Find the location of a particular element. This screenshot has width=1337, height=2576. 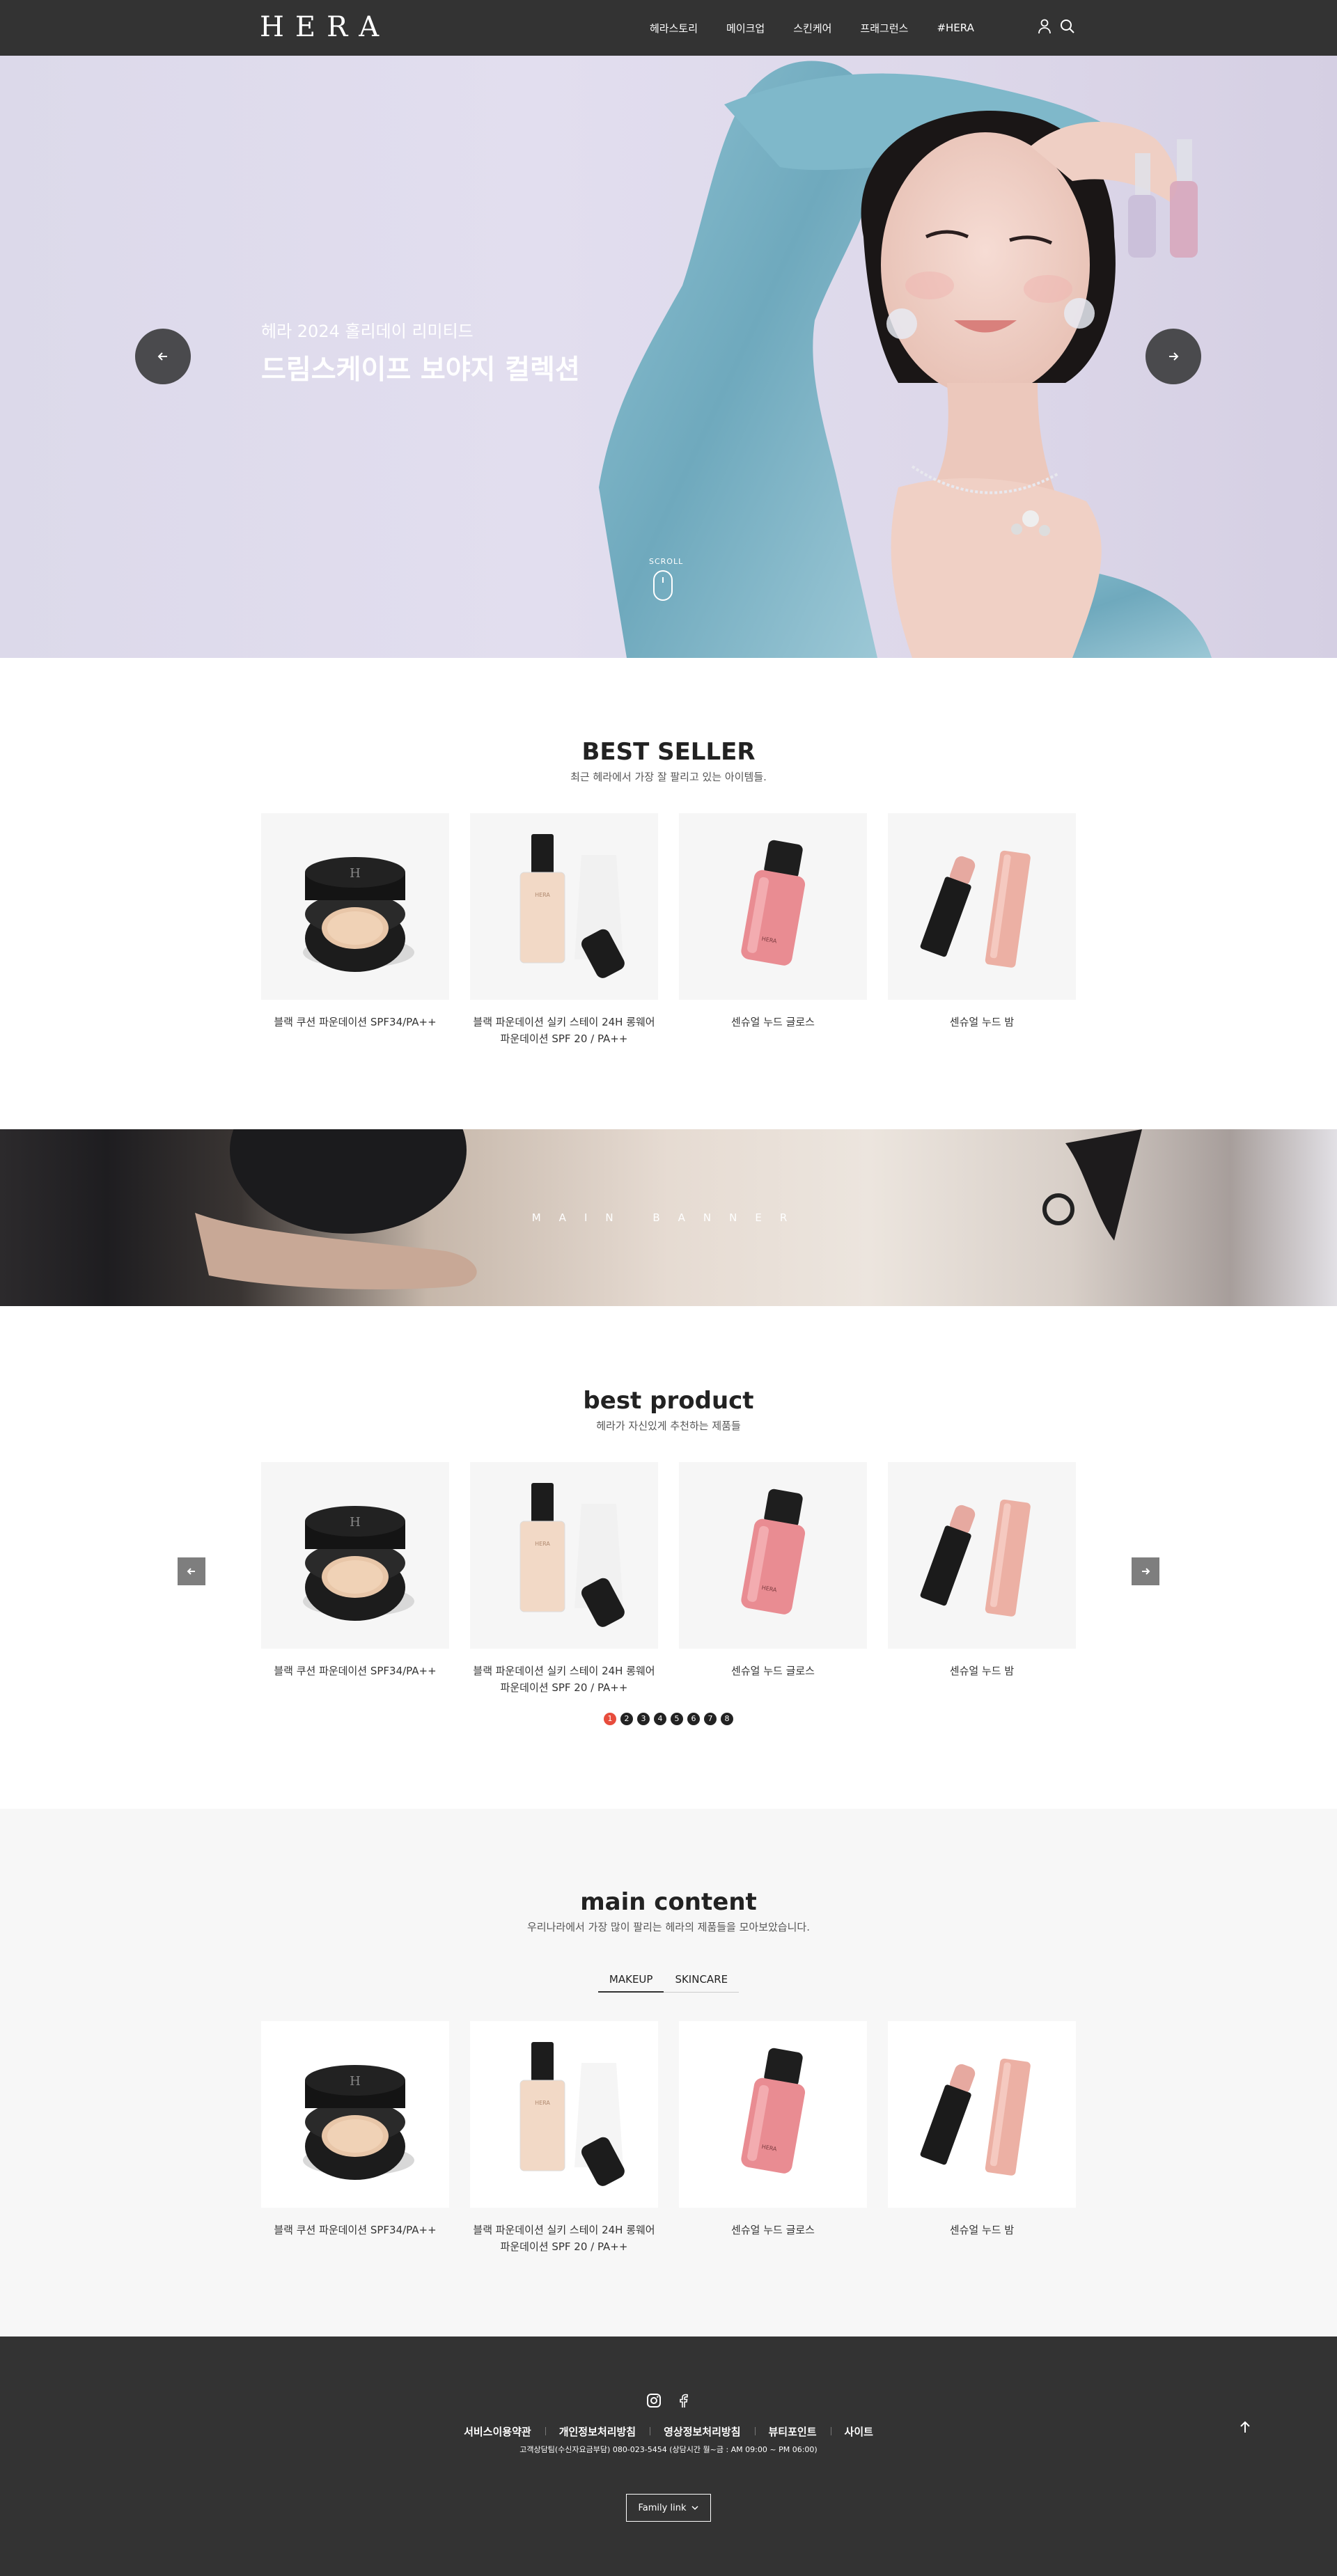

foundation-bottle-icon: HERA is located at coordinates (572, 906).